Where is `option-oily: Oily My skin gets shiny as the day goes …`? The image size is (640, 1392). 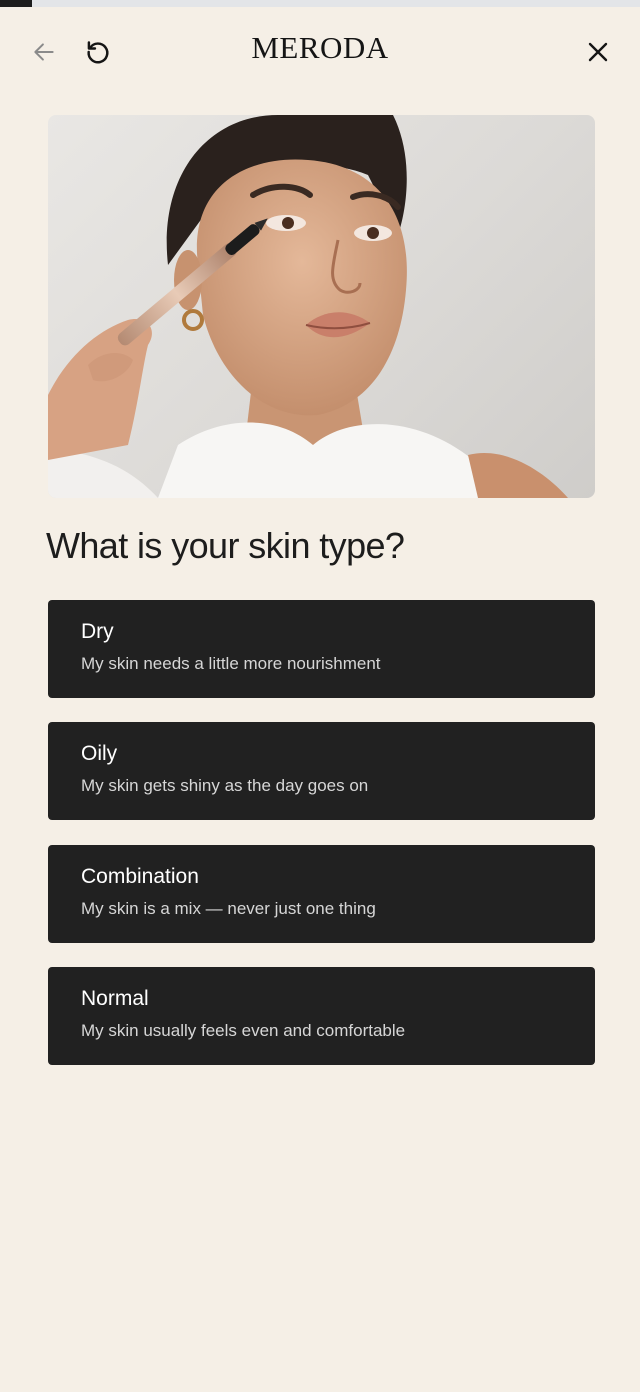
option-oily: Oily My skin gets shiny as the day goes … is located at coordinates (321, 771).